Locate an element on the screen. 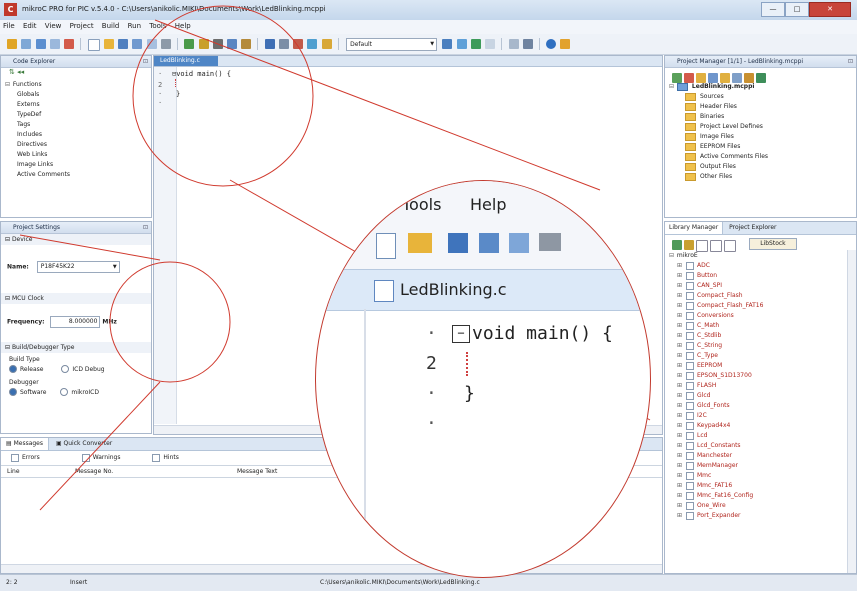 Image resolution: width=857 pixels, height=591 pixels. zoom-toolbar-area: Tools Help 3 is located at coordinates (483, 243).